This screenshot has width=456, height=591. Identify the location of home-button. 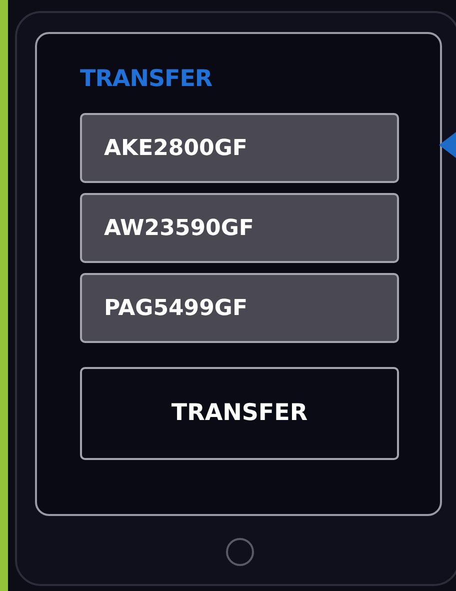
(240, 552).